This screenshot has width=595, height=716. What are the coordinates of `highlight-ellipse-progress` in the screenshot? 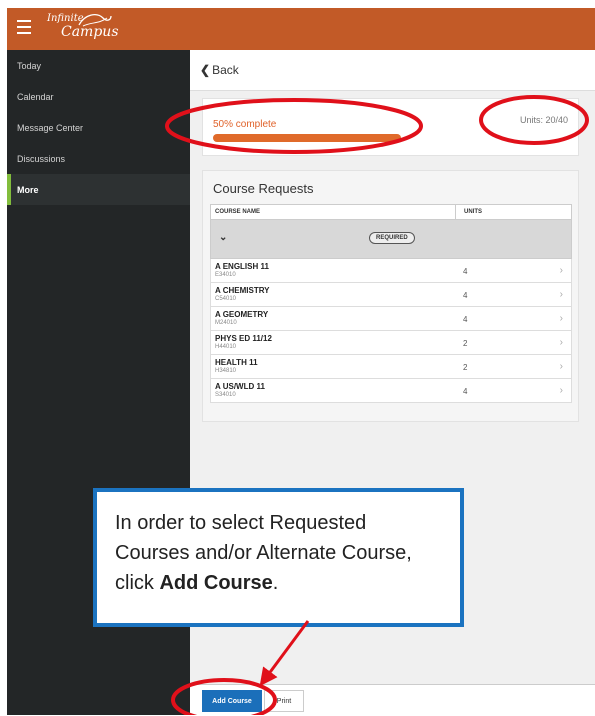 It's located at (294, 126).